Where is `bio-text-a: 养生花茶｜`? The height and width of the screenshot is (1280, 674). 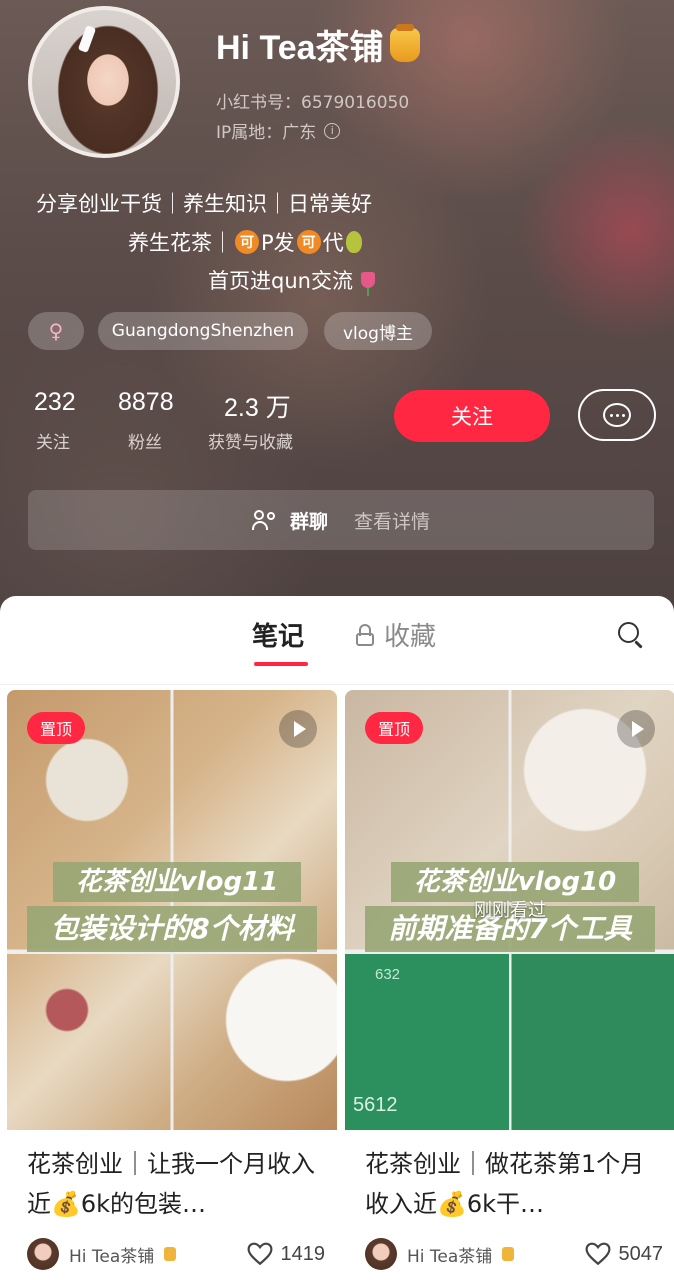 bio-text-a: 养生花茶｜ is located at coordinates (180, 243).